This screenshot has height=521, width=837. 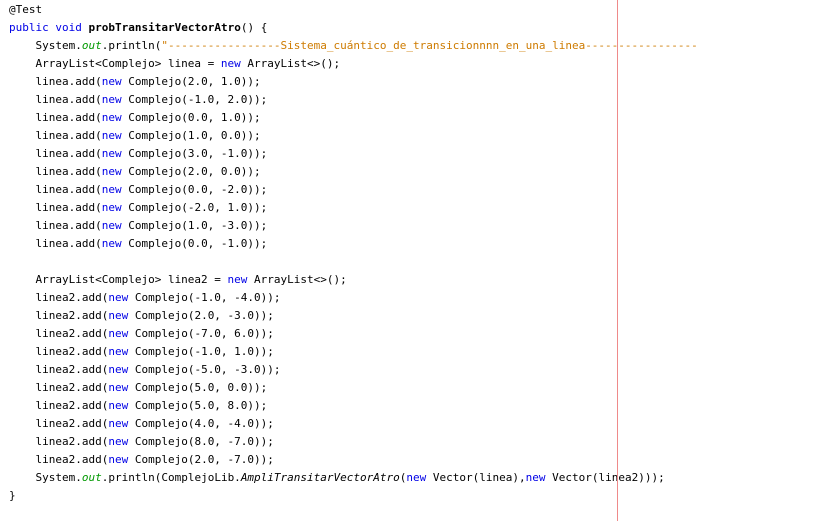 What do you see at coordinates (254, 27) in the screenshot?
I see `code-token: () {` at bounding box center [254, 27].